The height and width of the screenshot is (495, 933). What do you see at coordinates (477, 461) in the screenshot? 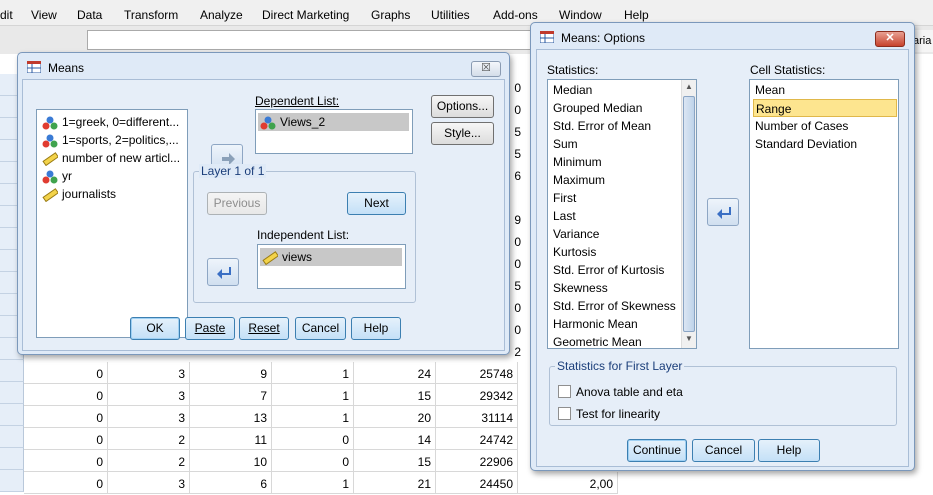
I see `grid-cell: 22906` at bounding box center [477, 461].